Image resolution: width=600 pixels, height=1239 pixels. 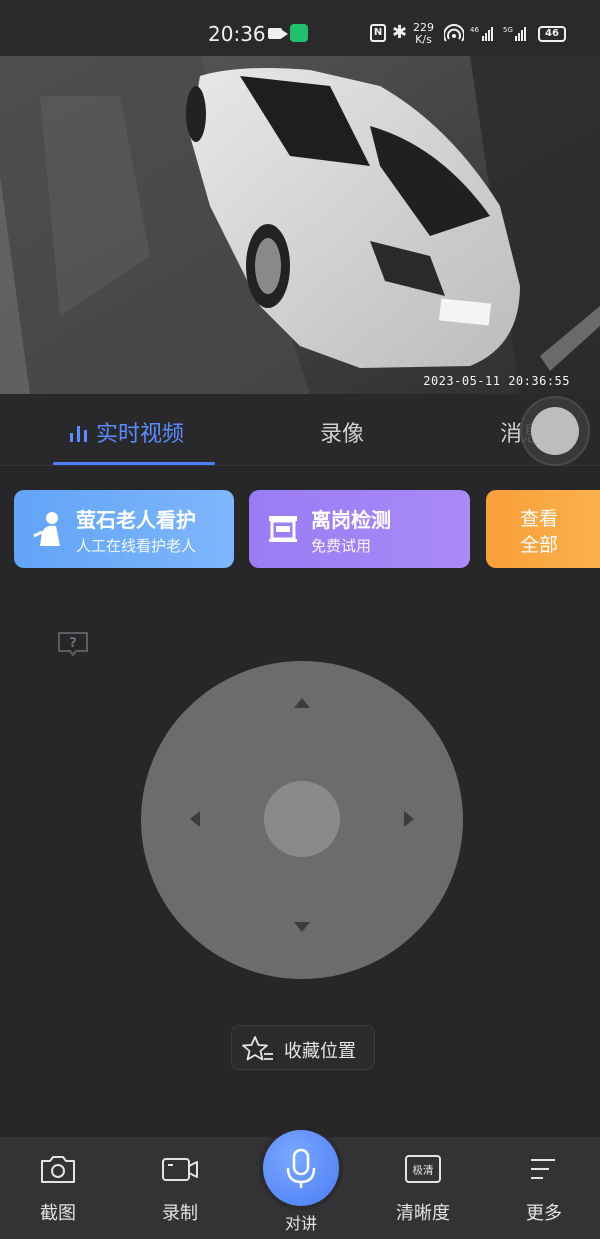 What do you see at coordinates (544, 1188) in the screenshot?
I see `more-button: 更多` at bounding box center [544, 1188].